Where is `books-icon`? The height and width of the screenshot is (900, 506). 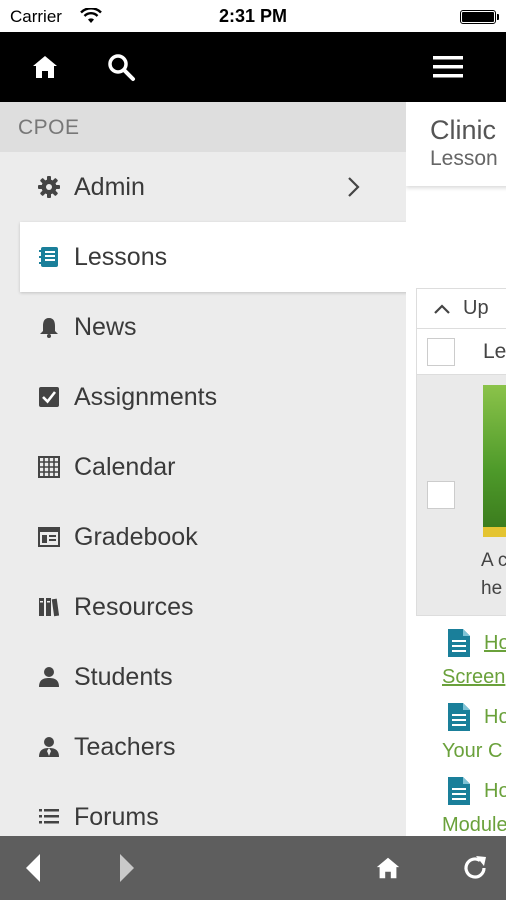
books-icon is located at coordinates (49, 607).